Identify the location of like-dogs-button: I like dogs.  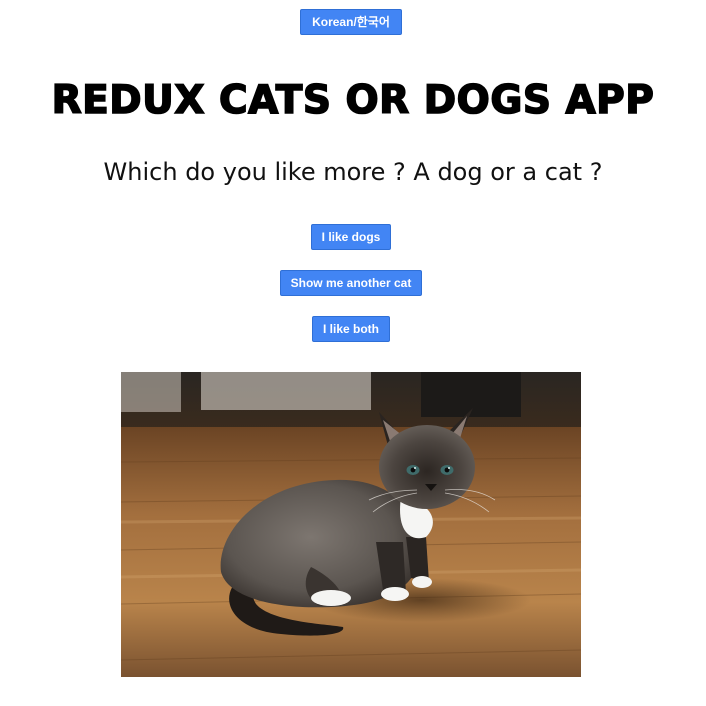
(351, 237).